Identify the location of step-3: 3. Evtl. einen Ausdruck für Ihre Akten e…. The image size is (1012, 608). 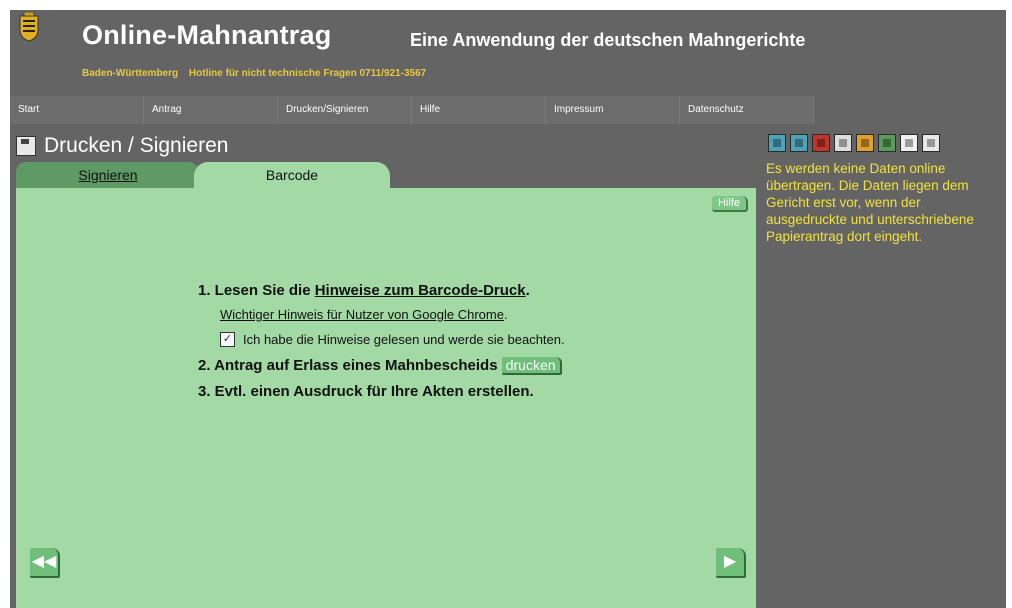
(366, 391).